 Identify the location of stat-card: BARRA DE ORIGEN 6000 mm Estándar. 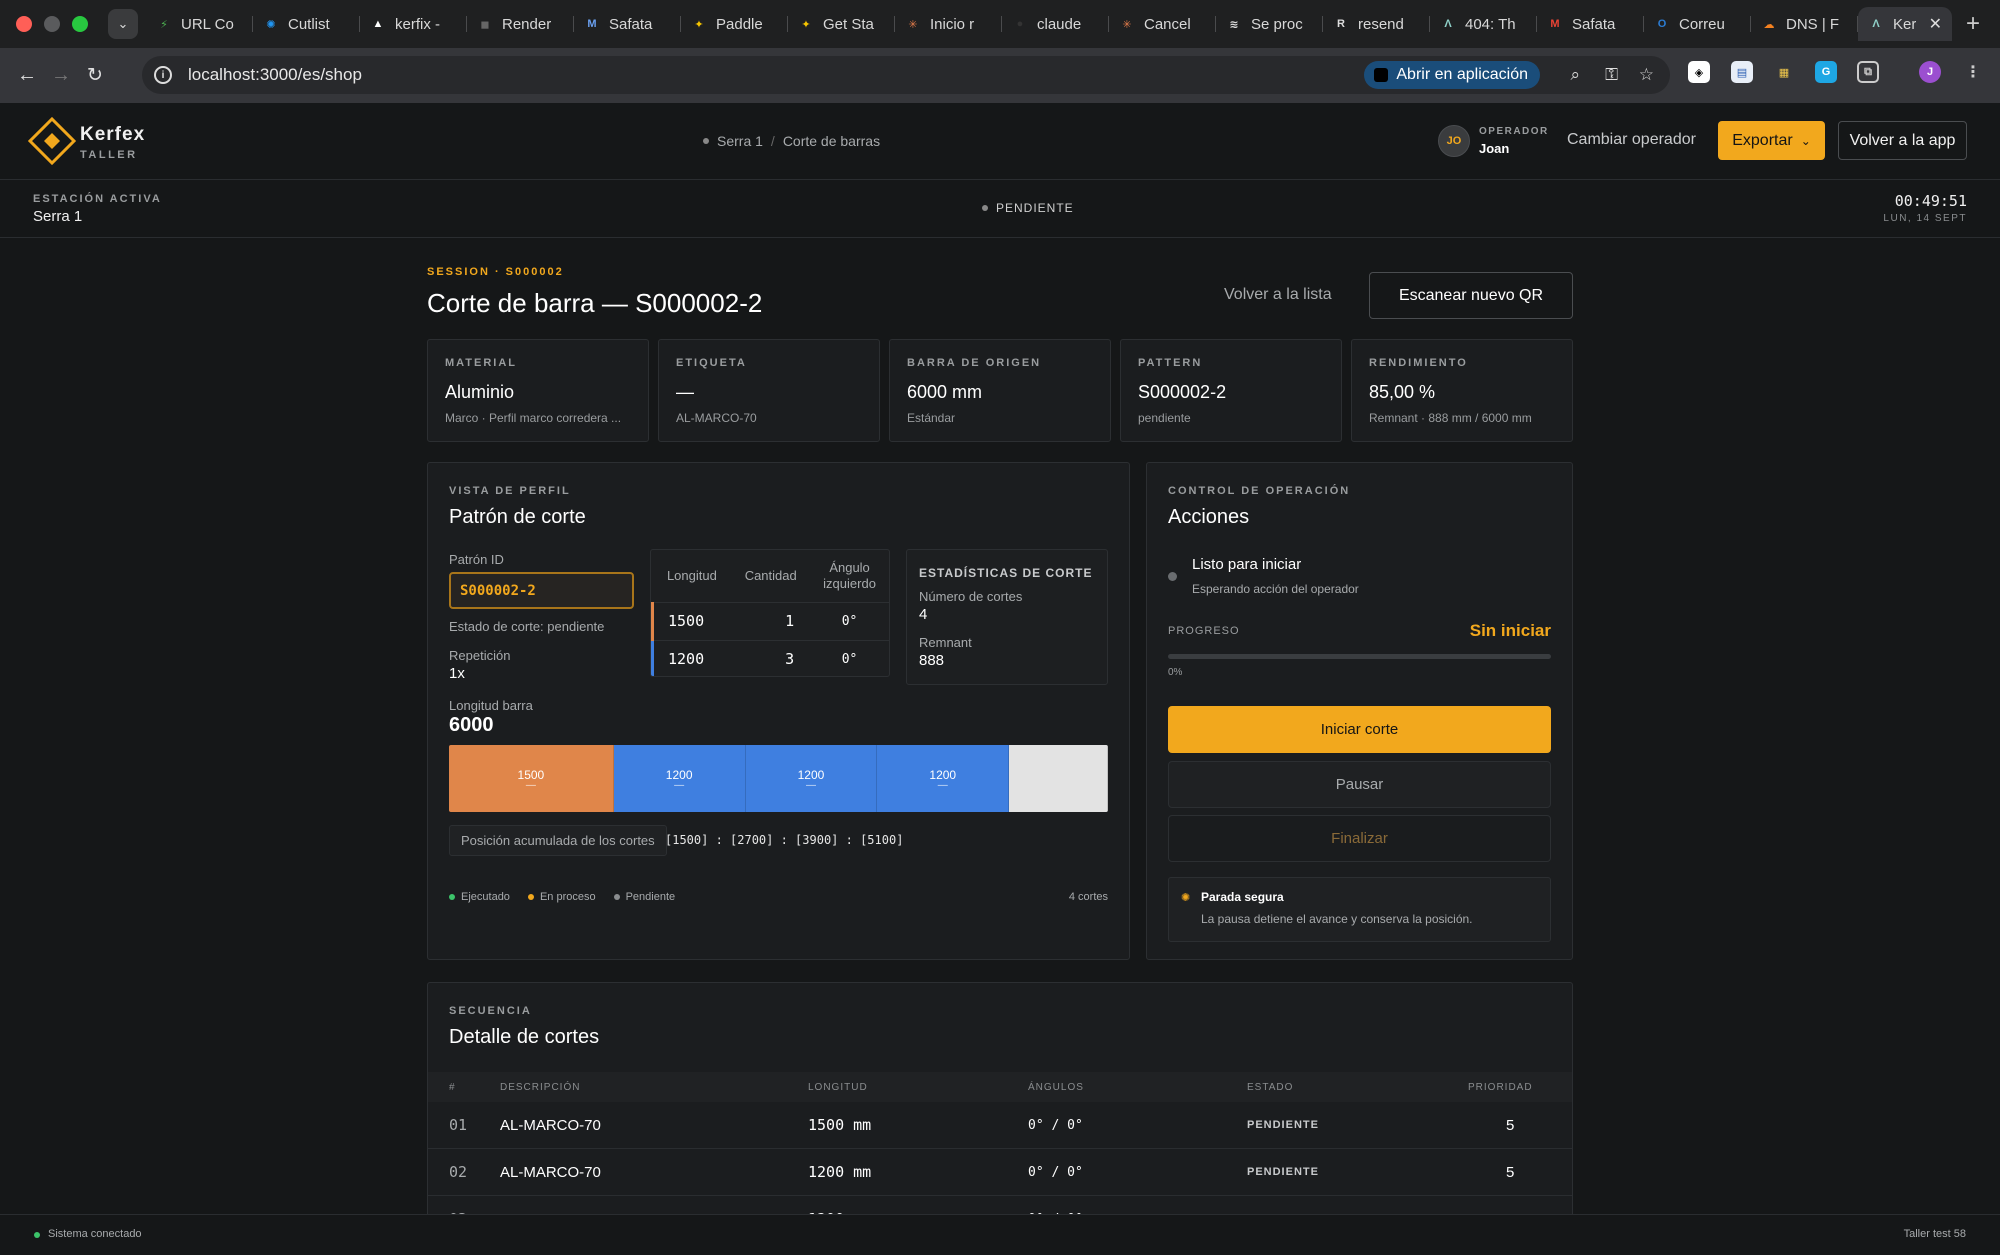
(1000, 390).